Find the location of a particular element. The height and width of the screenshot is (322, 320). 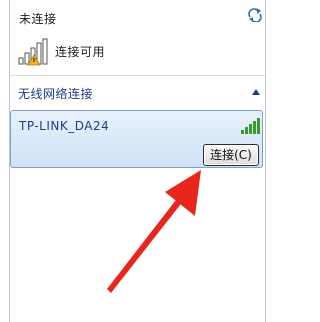

network-ssid: TP-LINK_DA24 is located at coordinates (64, 126).